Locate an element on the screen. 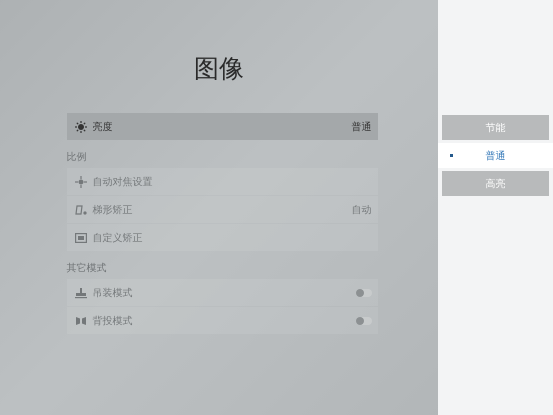  settings-row: 自定义矫正 is located at coordinates (222, 237).